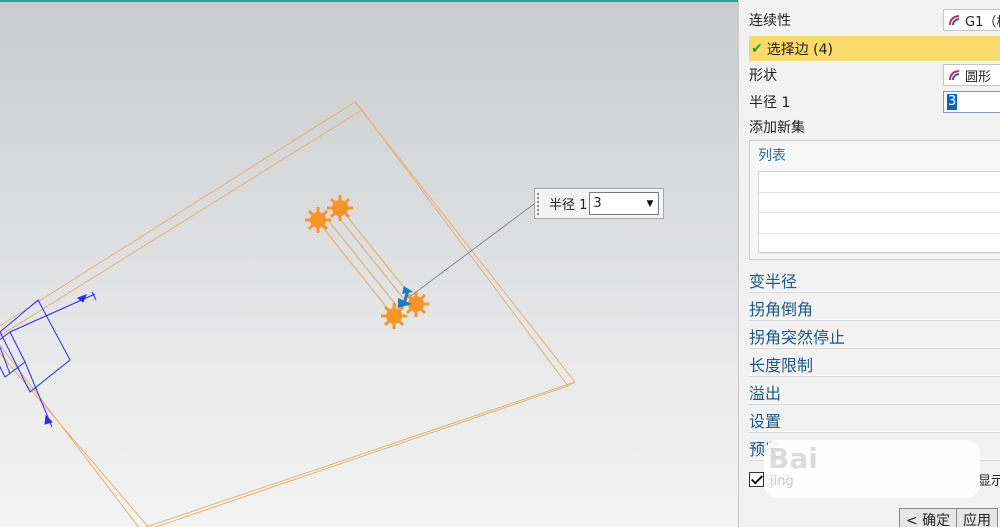 Image resolution: width=1000 pixels, height=527 pixels. I want to click on shape-select: 圆形, so click(971, 75).